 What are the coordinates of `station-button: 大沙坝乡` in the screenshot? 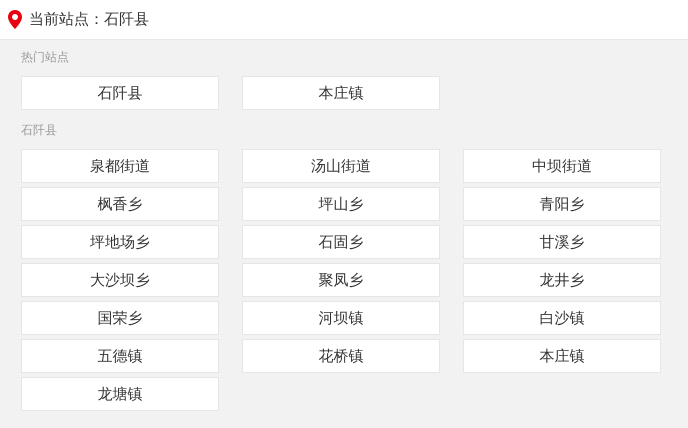 It's located at (120, 280).